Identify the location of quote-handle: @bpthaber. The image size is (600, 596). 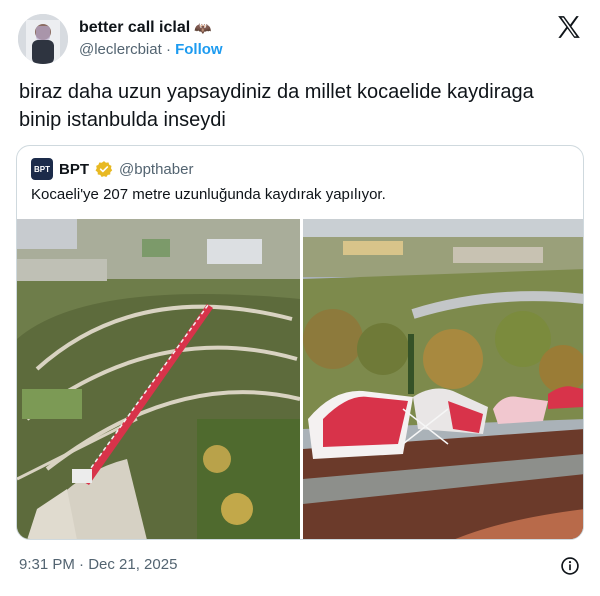
(156, 169).